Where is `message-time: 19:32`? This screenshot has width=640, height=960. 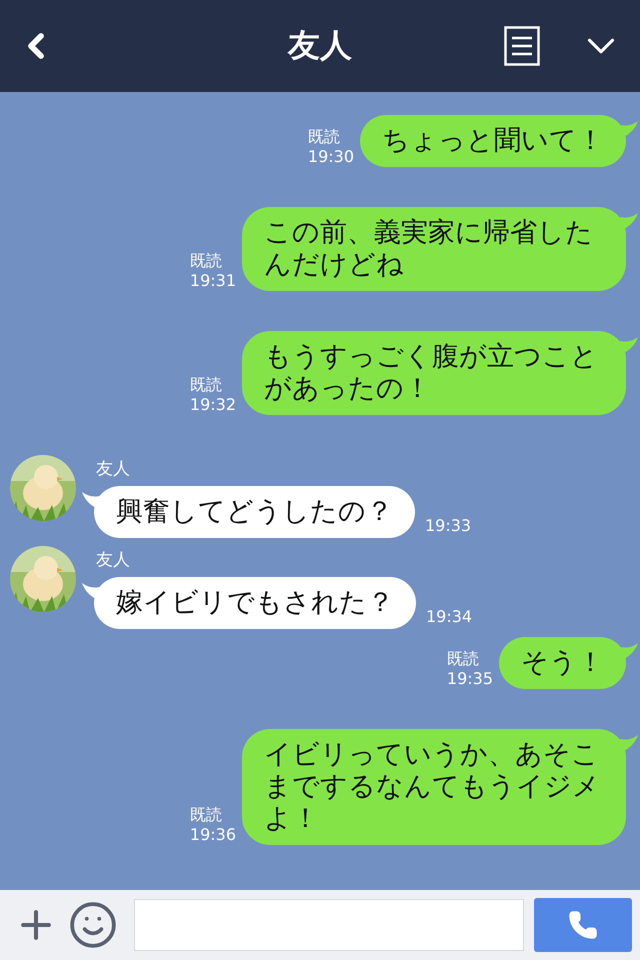
message-time: 19:32 is located at coordinates (213, 405).